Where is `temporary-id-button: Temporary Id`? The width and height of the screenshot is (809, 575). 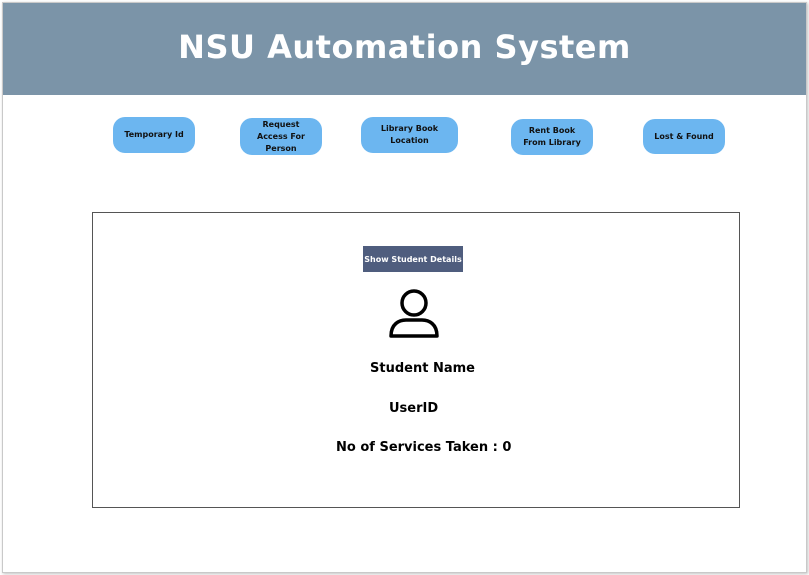 temporary-id-button: Temporary Id is located at coordinates (154, 135).